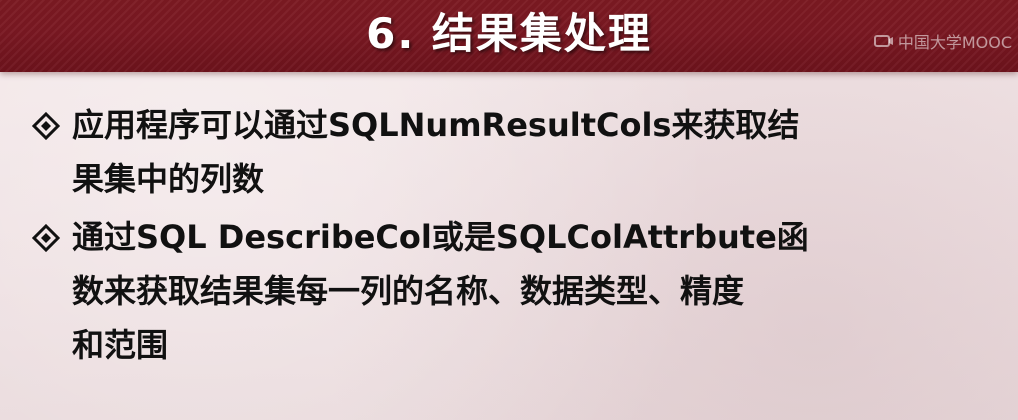 This screenshot has height=420, width=1018. Describe the element at coordinates (408, 291) in the screenshot. I see `bullet-line: 数来获取结果集每一列的名称、数据类型、精度` at that location.